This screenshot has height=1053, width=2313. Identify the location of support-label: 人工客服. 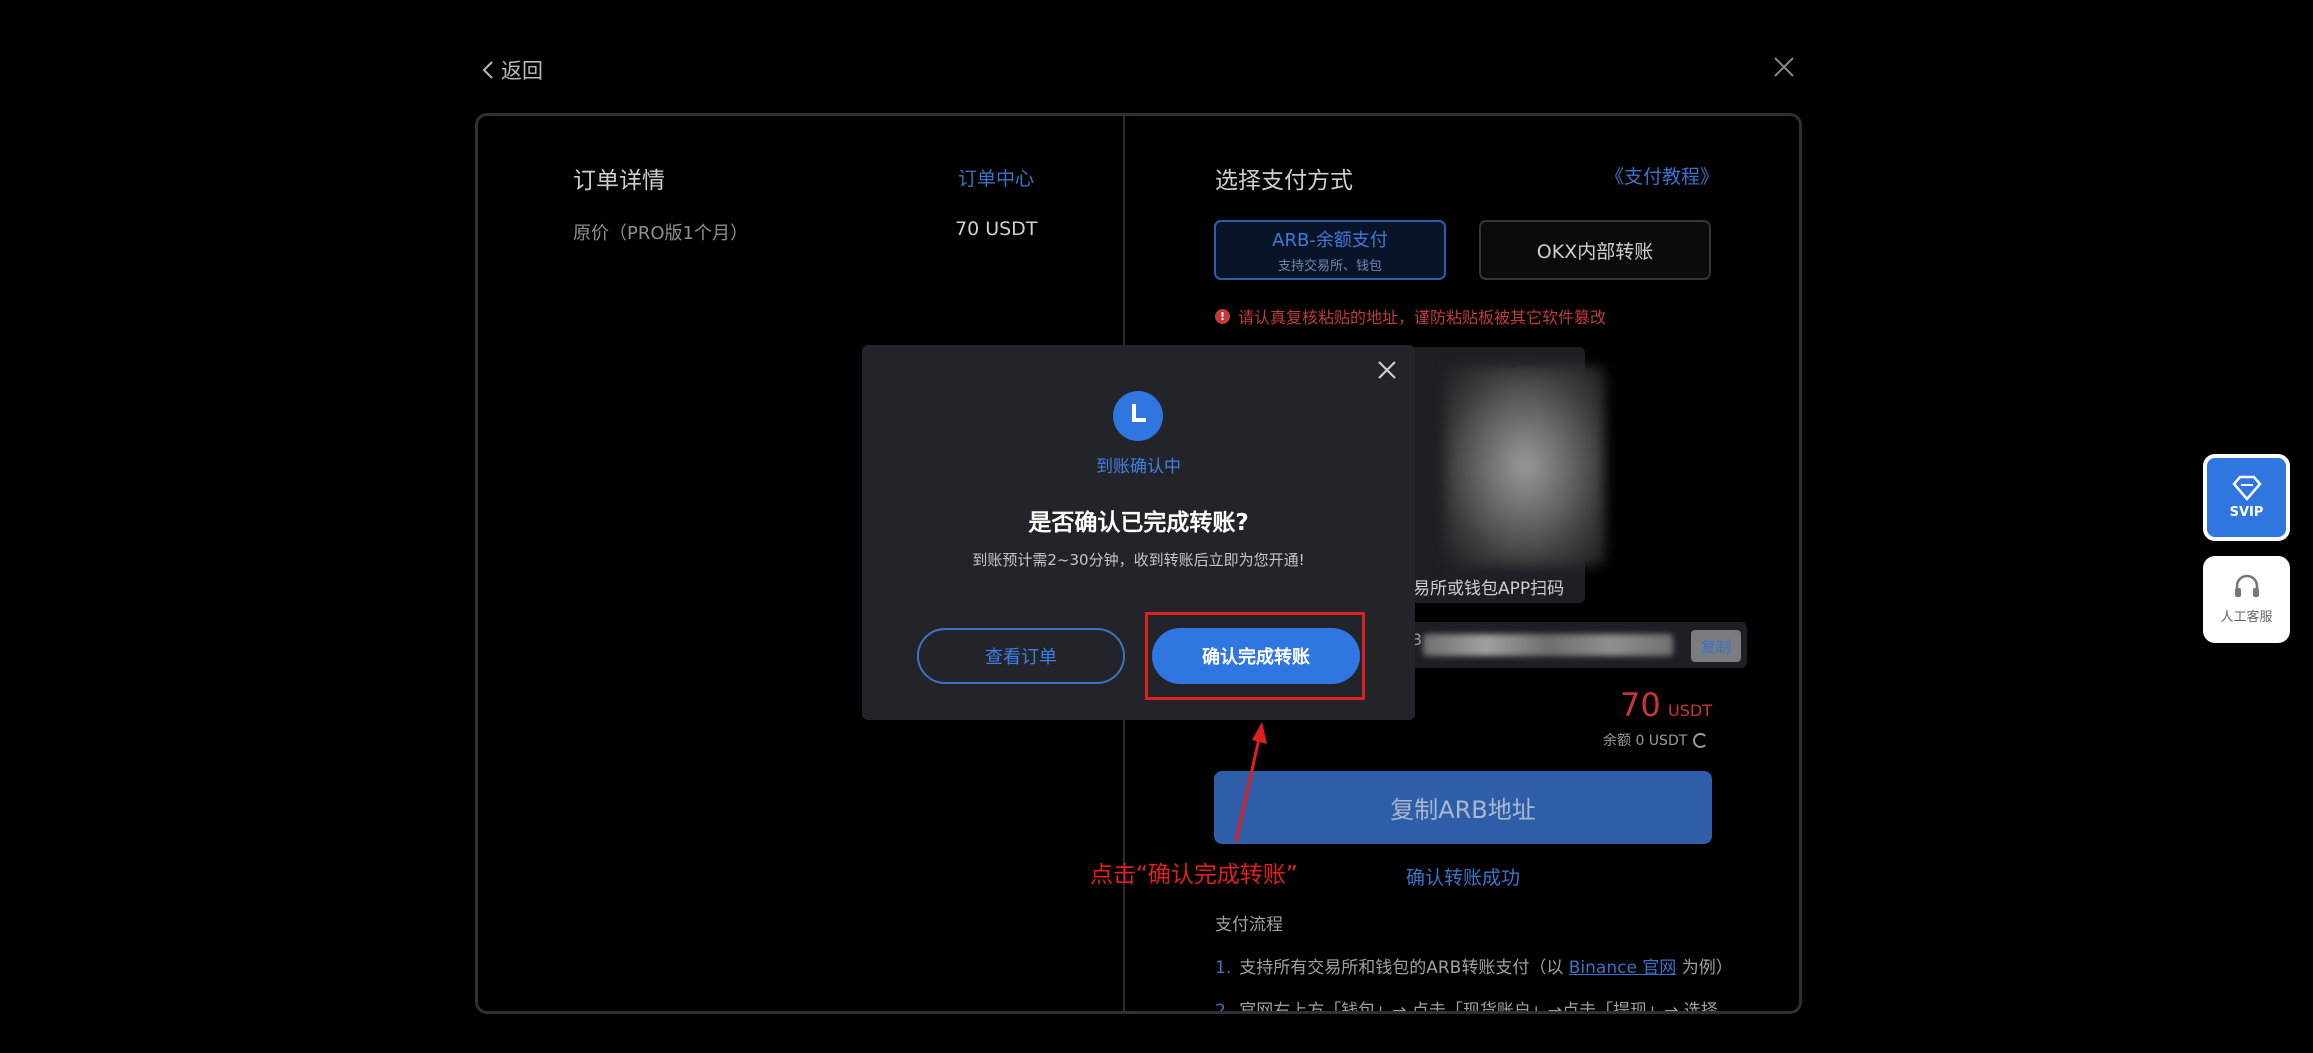
(2246, 617).